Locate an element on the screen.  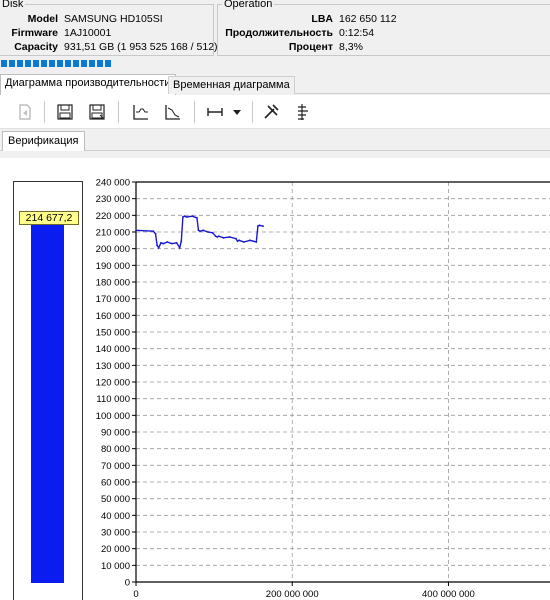
percent-label: Процент is located at coordinates (310, 47).